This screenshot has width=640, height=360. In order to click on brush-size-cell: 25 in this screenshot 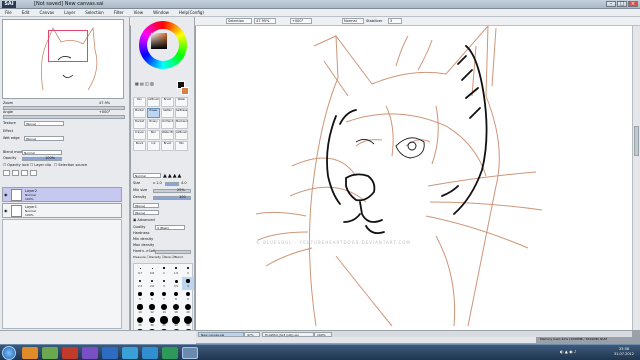, I will do `click(140, 322)`.